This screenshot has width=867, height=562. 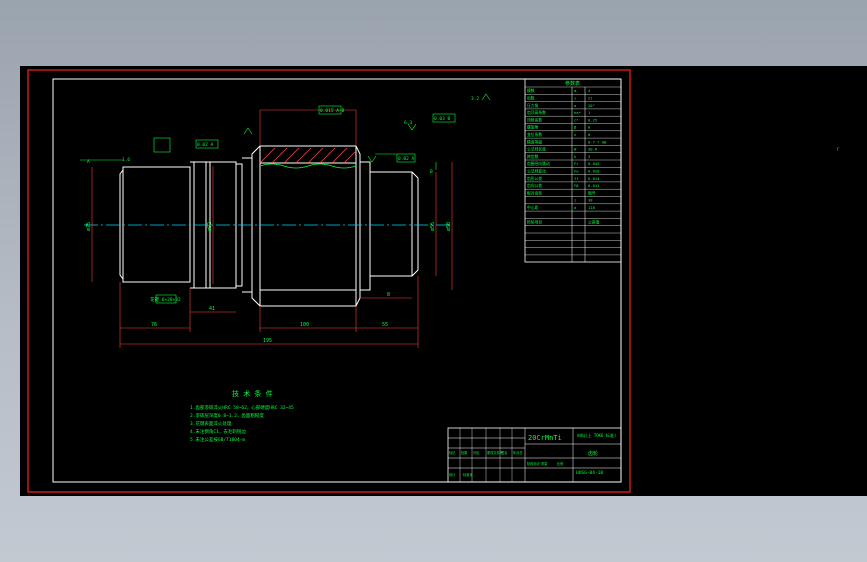 I want to click on title-block-cell: 比例, so click(x=560, y=463).